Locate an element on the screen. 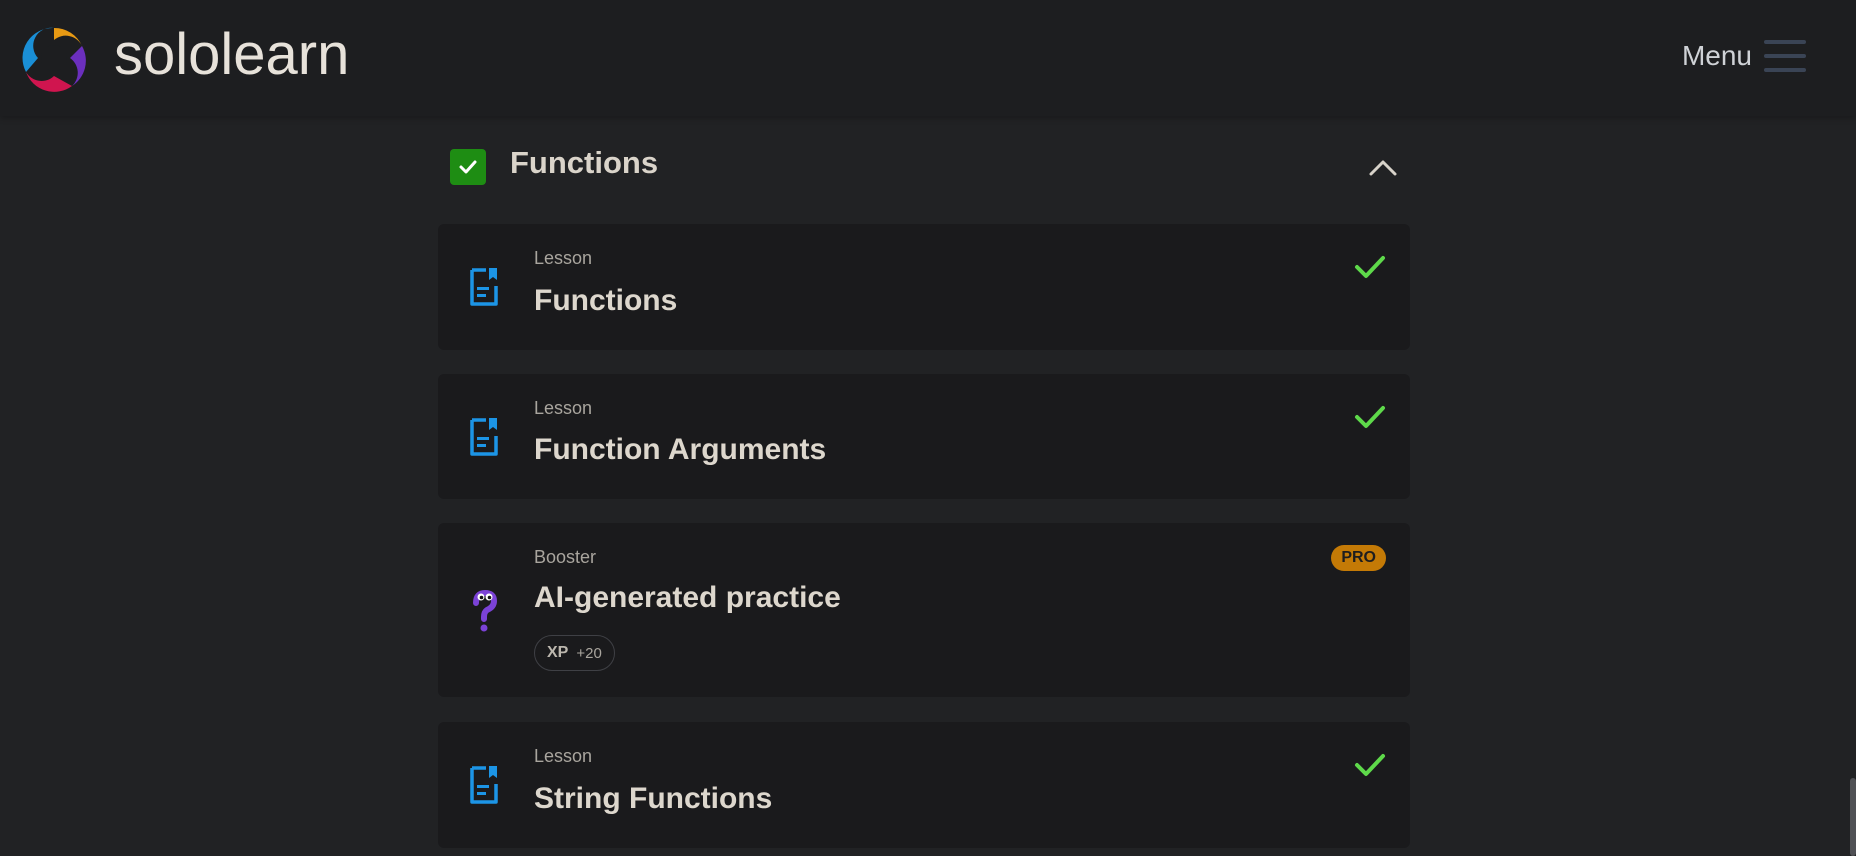 The width and height of the screenshot is (1856, 856). lesson-card-functions: Lesson Functions is located at coordinates (924, 287).